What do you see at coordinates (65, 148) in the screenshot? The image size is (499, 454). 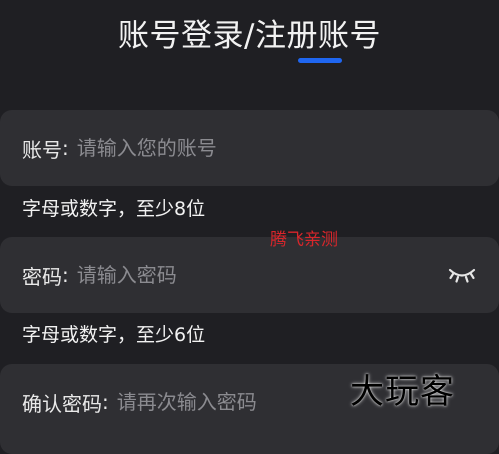 I see `account-colon: :` at bounding box center [65, 148].